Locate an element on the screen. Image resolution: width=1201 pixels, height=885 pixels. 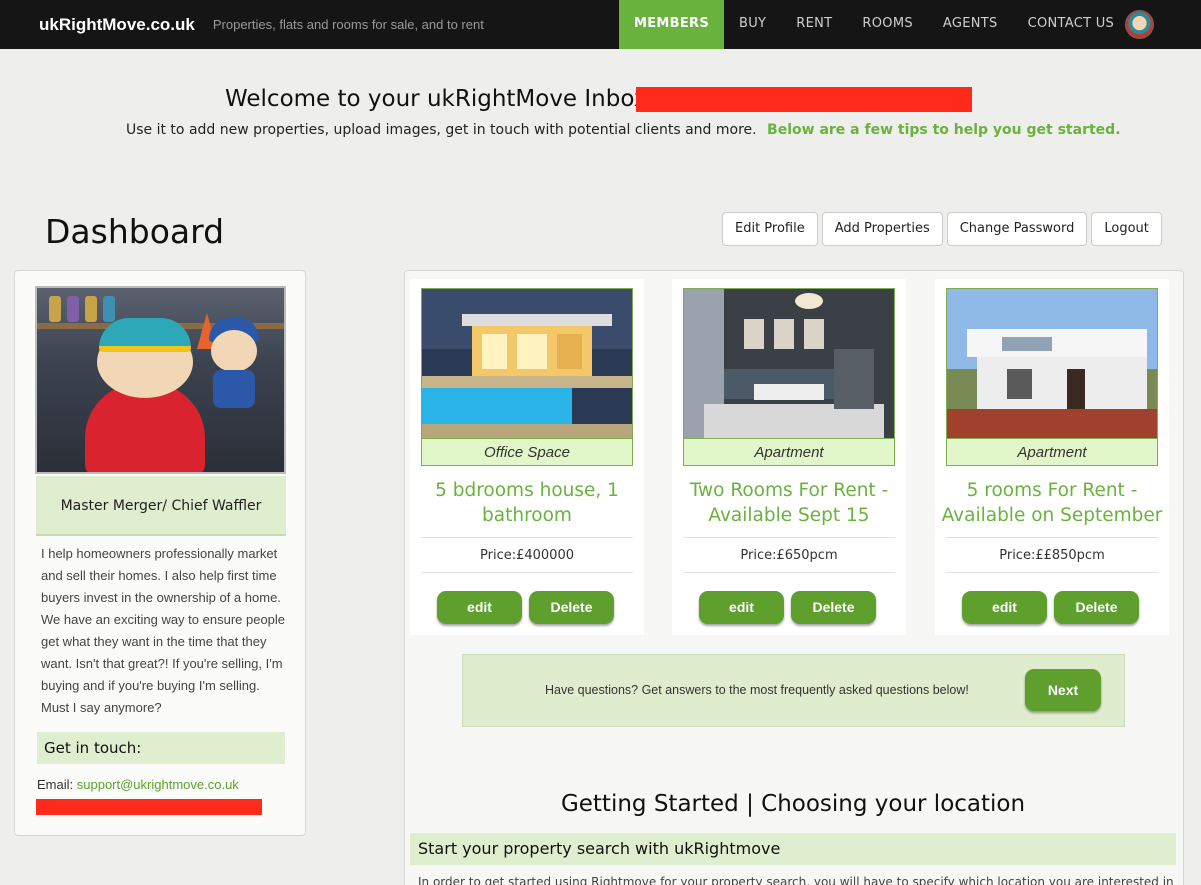
redacted-contact is located at coordinates (149, 807).